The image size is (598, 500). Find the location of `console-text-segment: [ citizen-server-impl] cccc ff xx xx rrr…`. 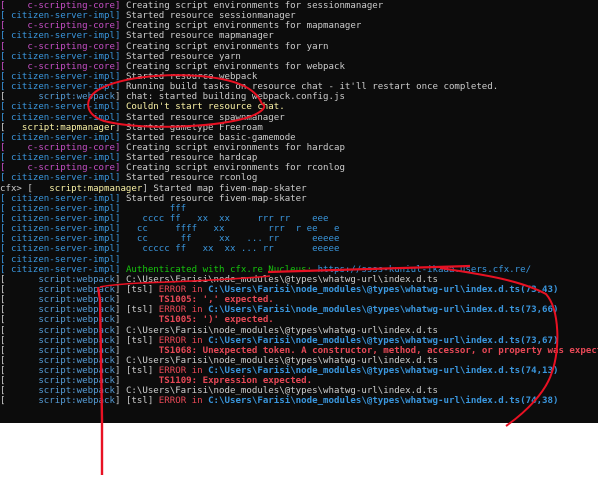

console-text-segment: [ citizen-server-impl] cccc ff xx xx rrr… is located at coordinates (164, 218).